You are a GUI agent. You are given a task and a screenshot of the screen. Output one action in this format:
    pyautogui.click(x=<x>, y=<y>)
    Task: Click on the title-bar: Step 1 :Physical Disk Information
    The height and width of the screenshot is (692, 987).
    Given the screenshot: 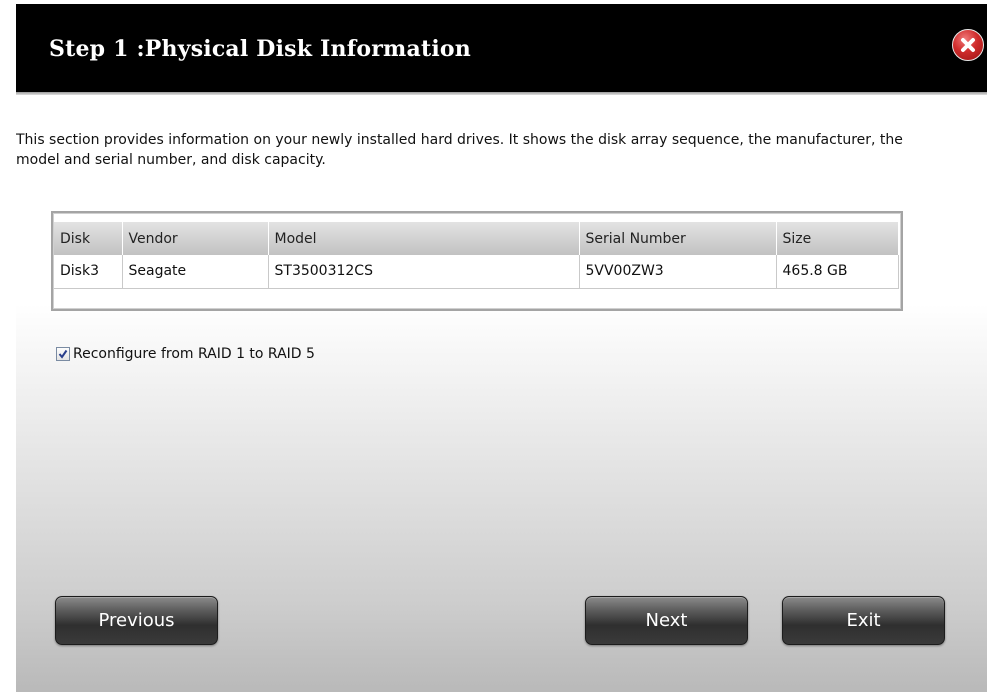 What is the action you would take?
    pyautogui.click(x=501, y=48)
    